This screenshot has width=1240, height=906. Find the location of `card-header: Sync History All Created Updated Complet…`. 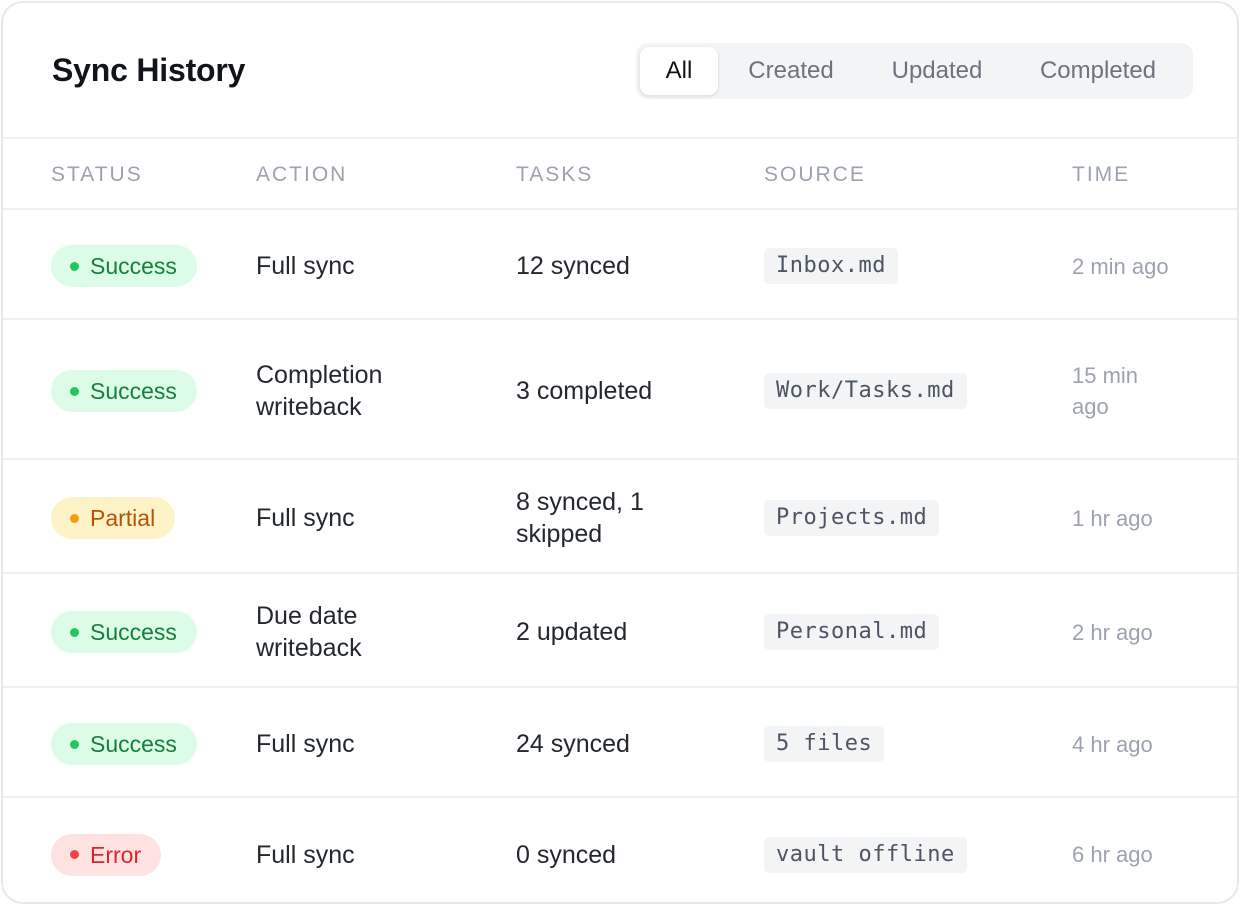

card-header: Sync History All Created Updated Complet… is located at coordinates (620, 71).